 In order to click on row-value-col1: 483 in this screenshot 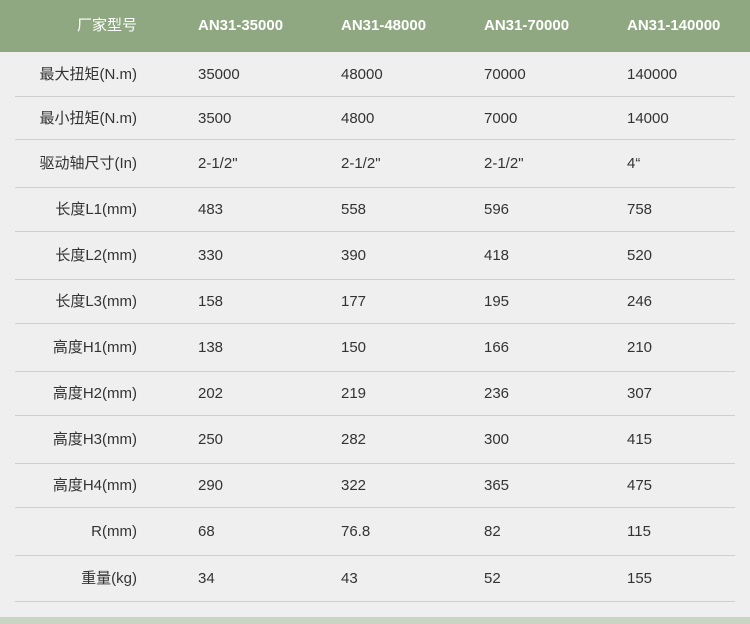, I will do `click(211, 209)`.